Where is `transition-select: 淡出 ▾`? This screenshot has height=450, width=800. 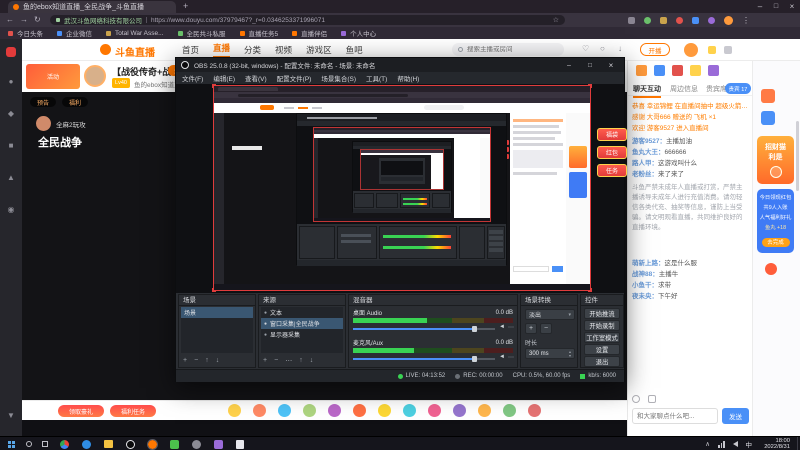
transition-select: 淡出 ▾ is located at coordinates (550, 314).